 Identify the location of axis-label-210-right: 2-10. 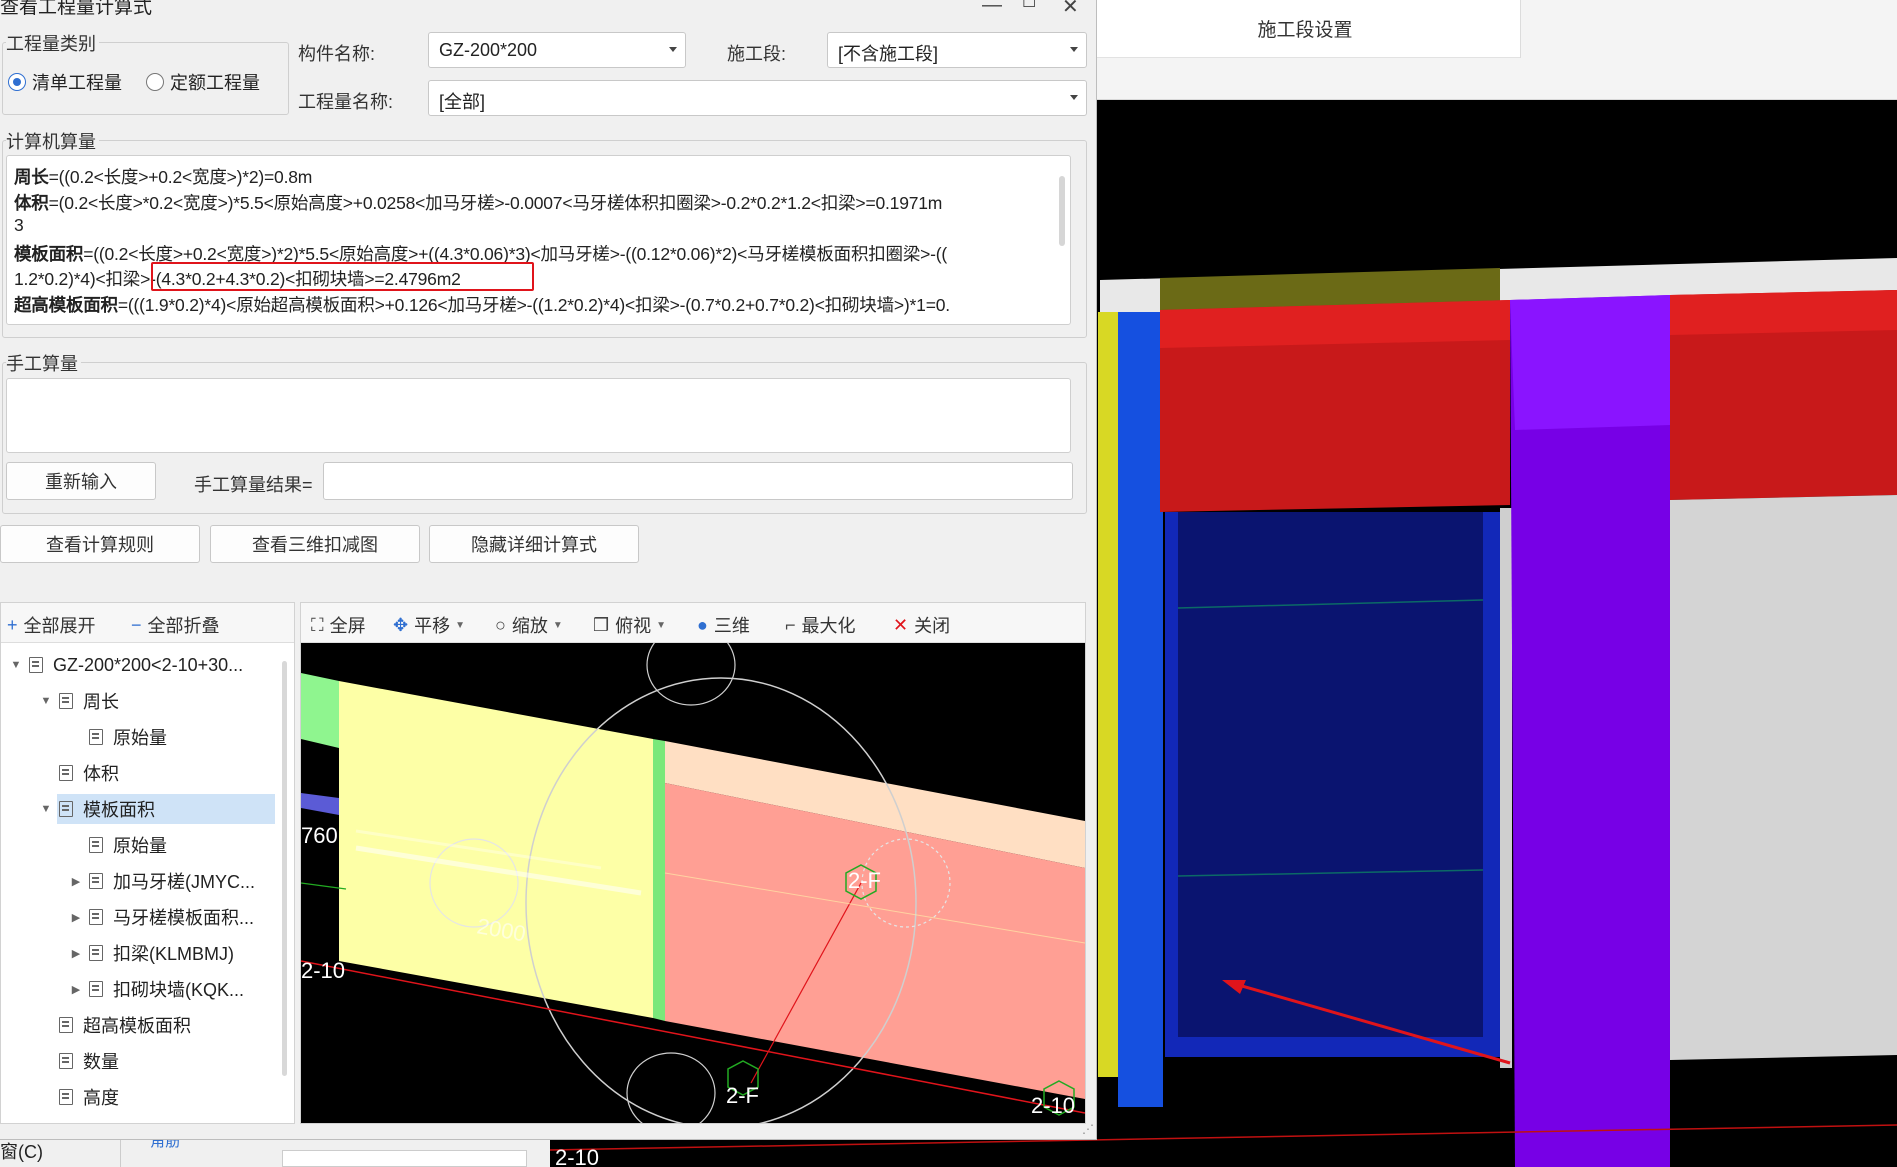
(1053, 1105).